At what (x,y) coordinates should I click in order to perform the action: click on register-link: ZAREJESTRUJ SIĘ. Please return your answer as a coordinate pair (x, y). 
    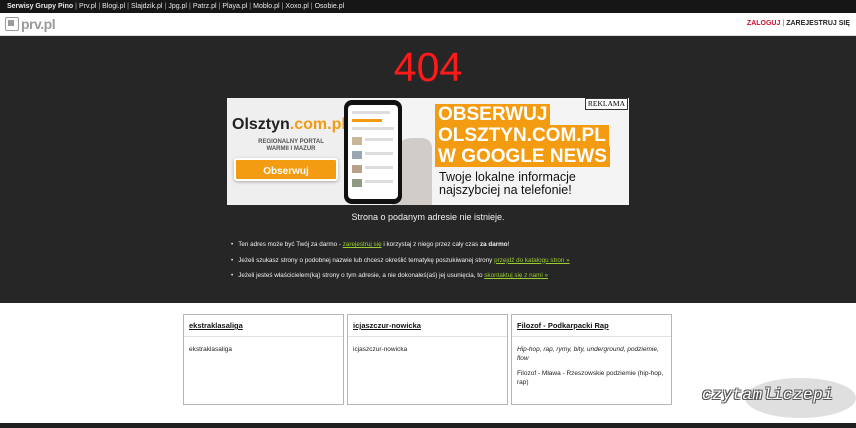
    Looking at the image, I should click on (818, 23).